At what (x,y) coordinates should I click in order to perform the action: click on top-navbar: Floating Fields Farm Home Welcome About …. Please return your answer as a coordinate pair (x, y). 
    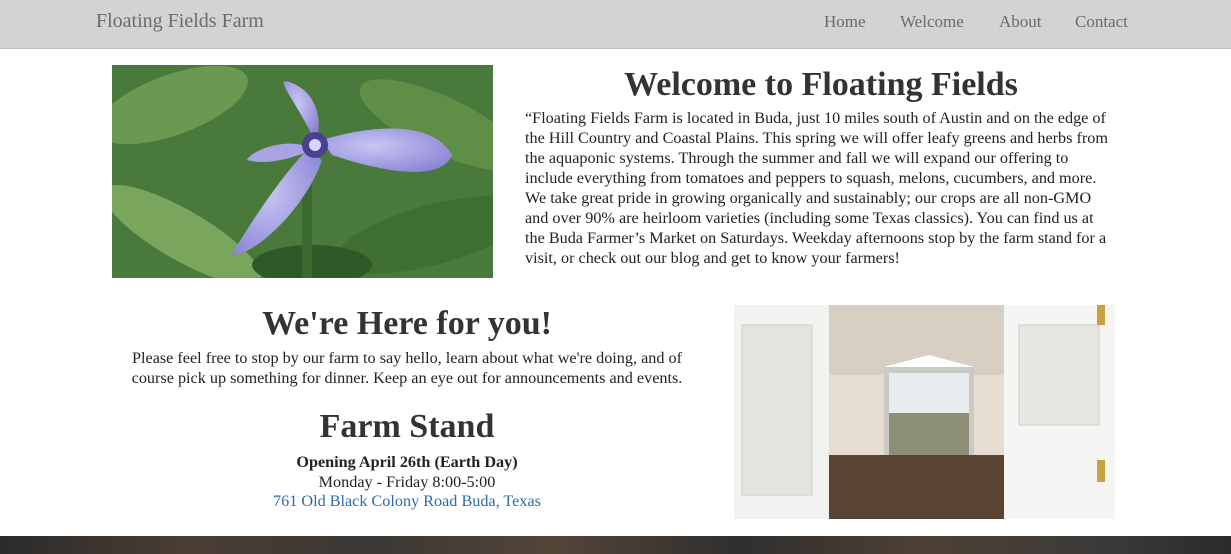
    Looking at the image, I should click on (615, 24).